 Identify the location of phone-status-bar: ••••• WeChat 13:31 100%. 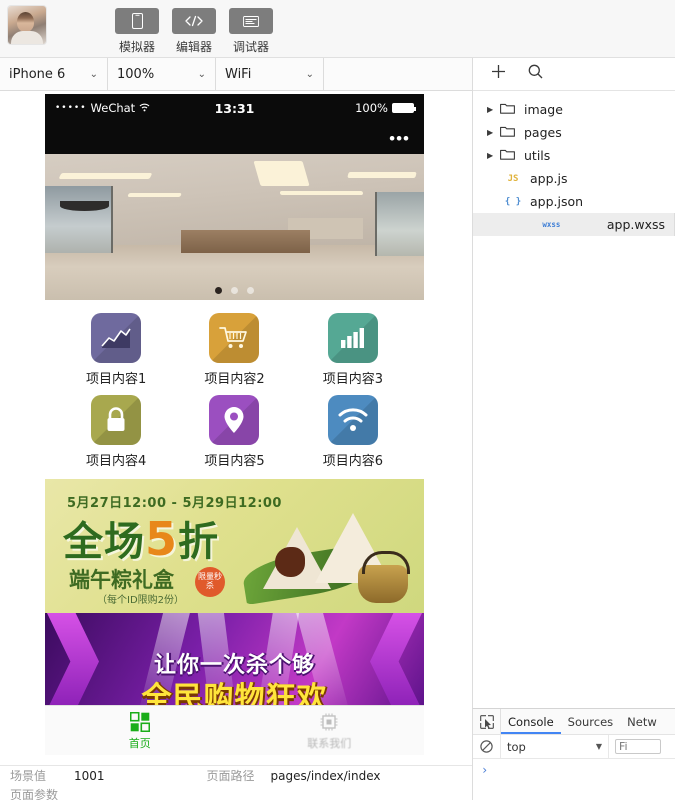
(234, 108).